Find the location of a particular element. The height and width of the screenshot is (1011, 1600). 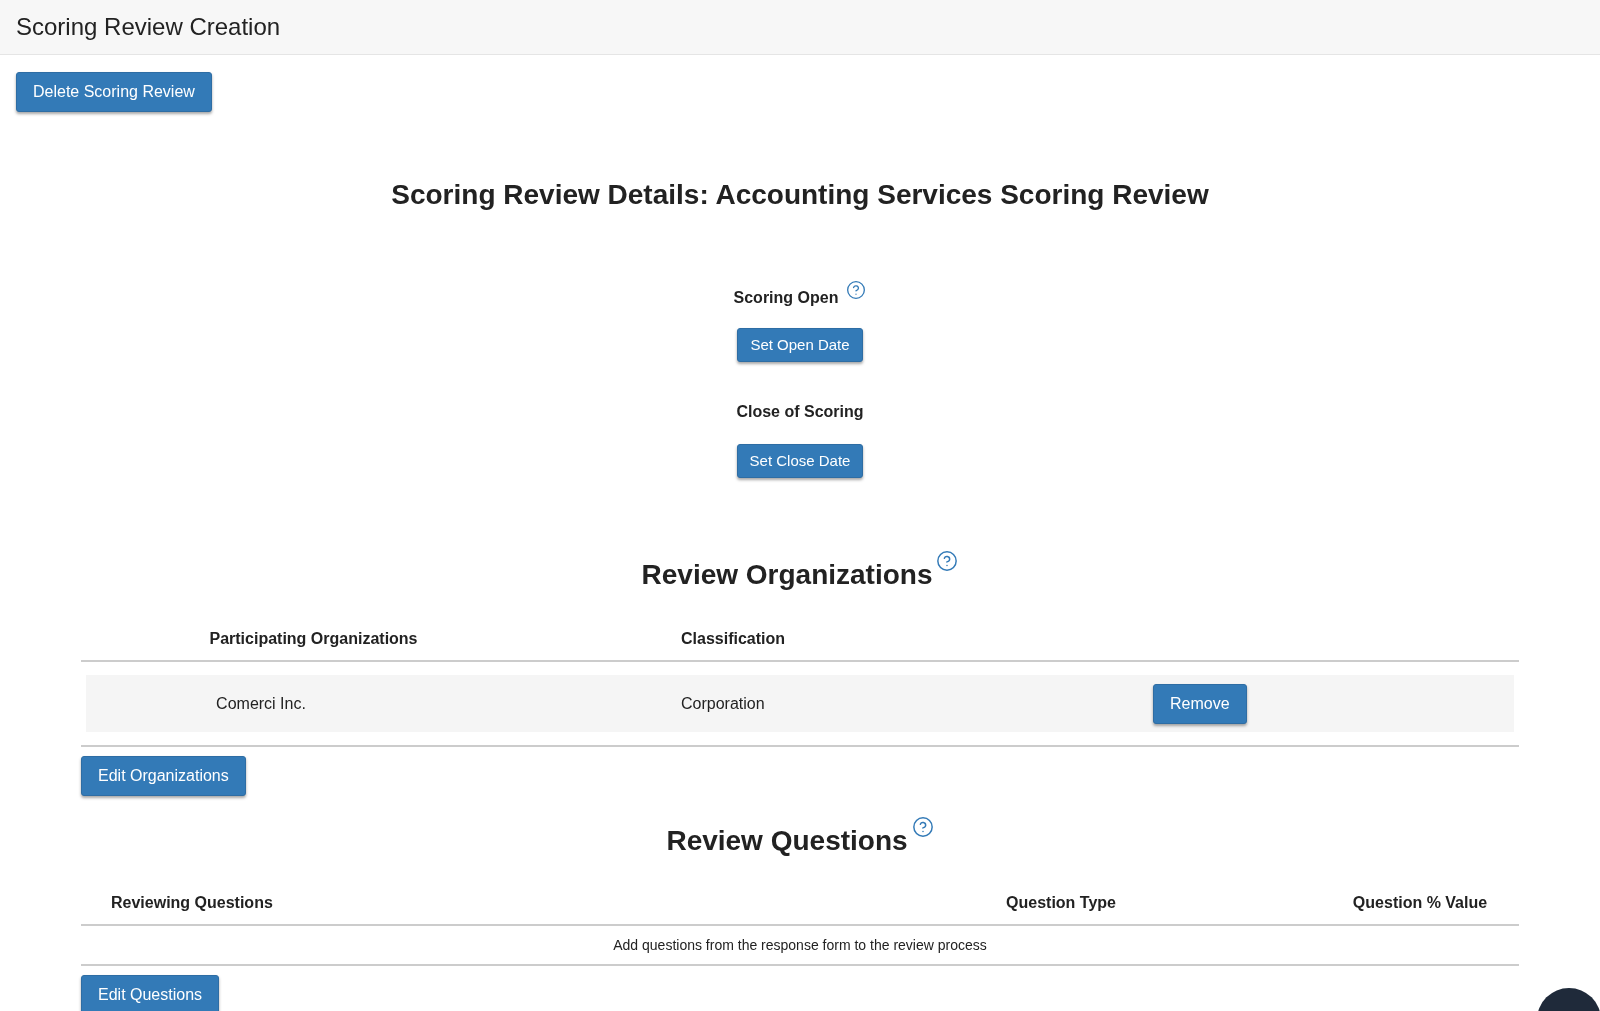

column-header: Question % Value is located at coordinates (1420, 903).